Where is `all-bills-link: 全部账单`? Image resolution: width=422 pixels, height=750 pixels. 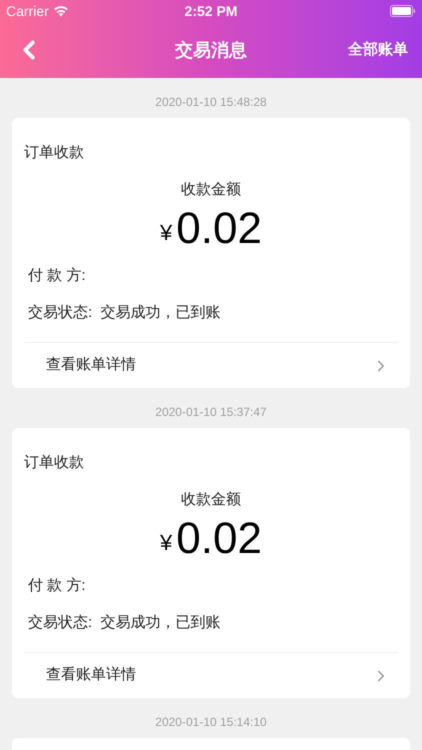
all-bills-link: 全部账单 is located at coordinates (378, 50).